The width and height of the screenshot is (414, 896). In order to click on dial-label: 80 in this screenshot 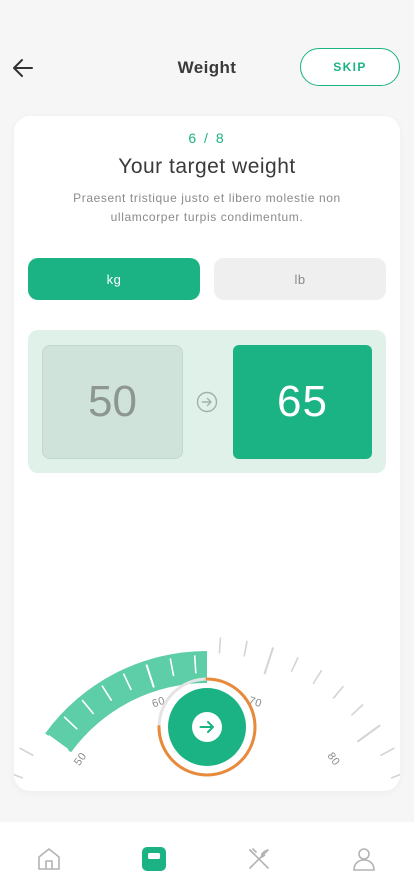, I will do `click(333, 759)`.